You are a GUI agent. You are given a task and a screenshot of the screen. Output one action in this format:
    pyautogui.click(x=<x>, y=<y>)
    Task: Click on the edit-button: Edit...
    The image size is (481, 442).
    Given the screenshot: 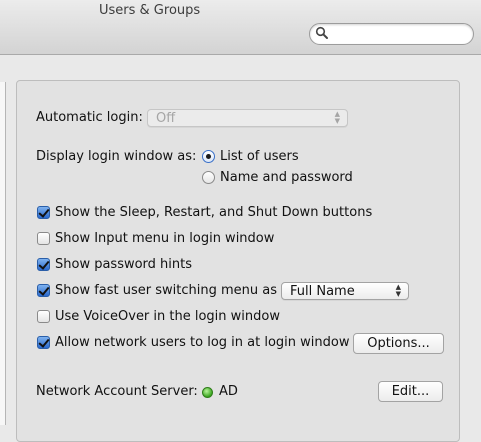 What is the action you would take?
    pyautogui.click(x=410, y=391)
    